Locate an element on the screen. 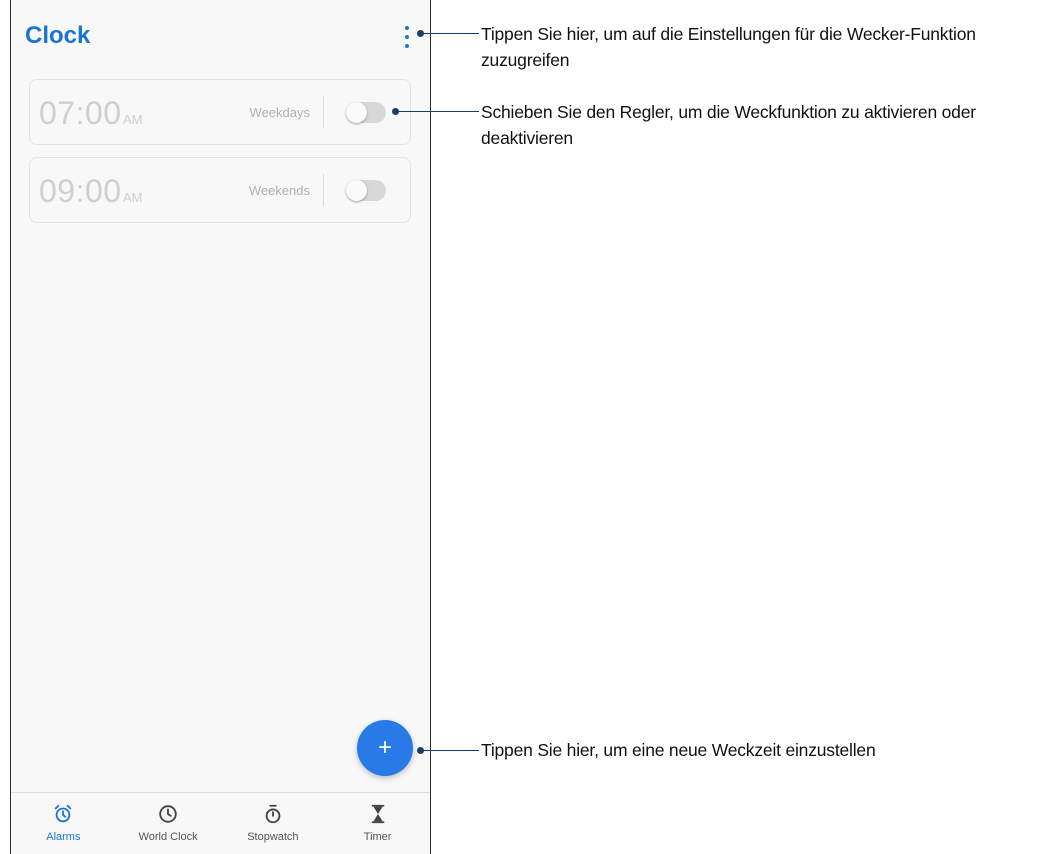 Image resolution: width=1056 pixels, height=854 pixels. clock-icon is located at coordinates (168, 814).